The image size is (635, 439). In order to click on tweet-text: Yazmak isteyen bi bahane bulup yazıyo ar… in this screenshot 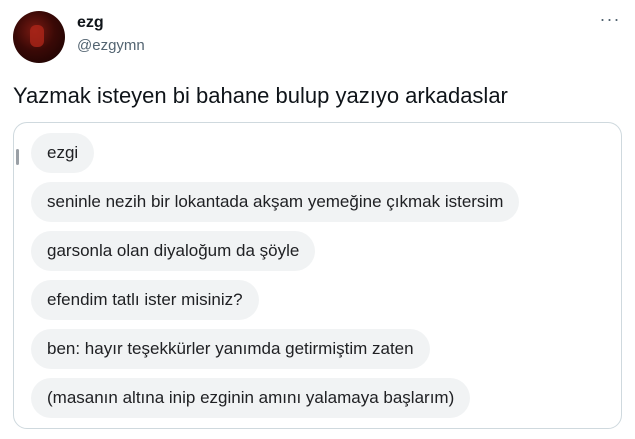, I will do `click(260, 95)`.